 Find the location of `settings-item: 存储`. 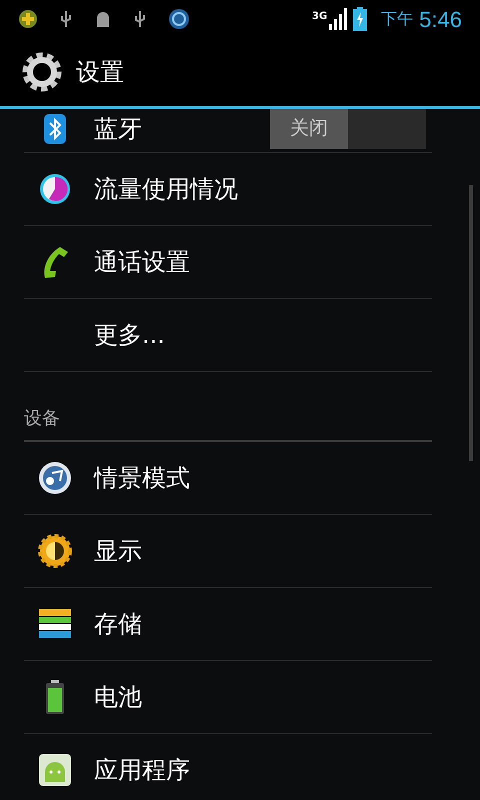

settings-item: 存储 is located at coordinates (228, 624).